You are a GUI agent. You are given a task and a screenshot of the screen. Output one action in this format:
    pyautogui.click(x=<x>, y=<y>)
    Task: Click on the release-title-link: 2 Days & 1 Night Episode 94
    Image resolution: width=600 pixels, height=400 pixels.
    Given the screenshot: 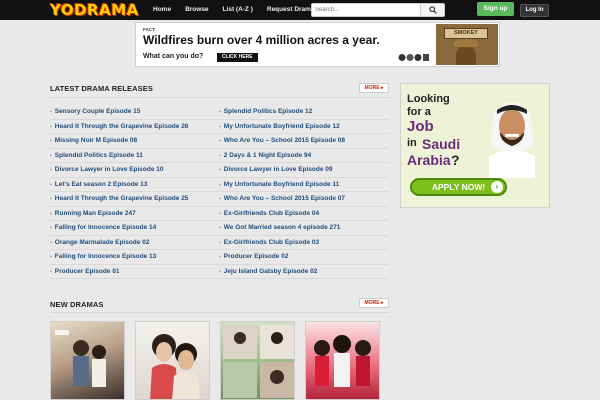 What is the action you would take?
    pyautogui.click(x=267, y=155)
    